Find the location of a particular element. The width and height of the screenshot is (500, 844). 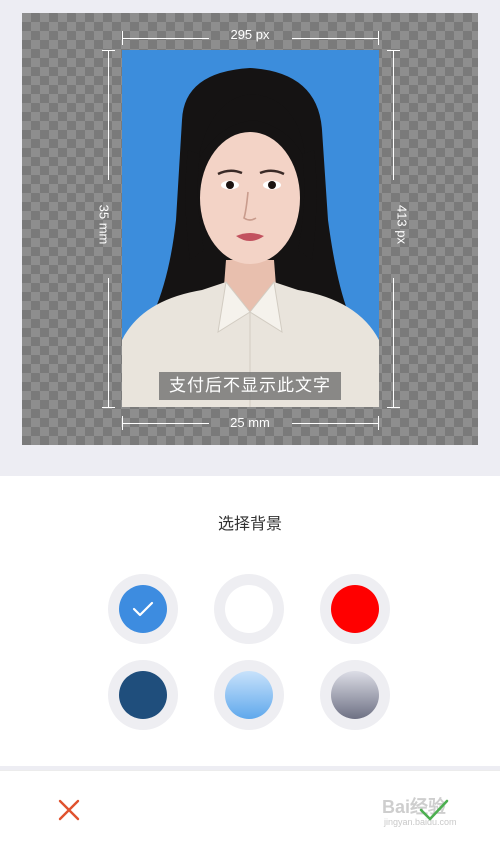

background-option-blue-gradient is located at coordinates (249, 695).